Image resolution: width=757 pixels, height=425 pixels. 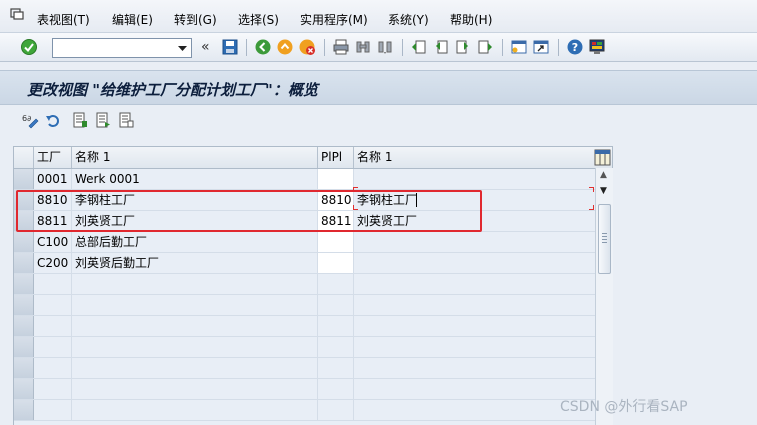 What do you see at coordinates (63, 20) in the screenshot?
I see `menu-table-view: 表视图(T)` at bounding box center [63, 20].